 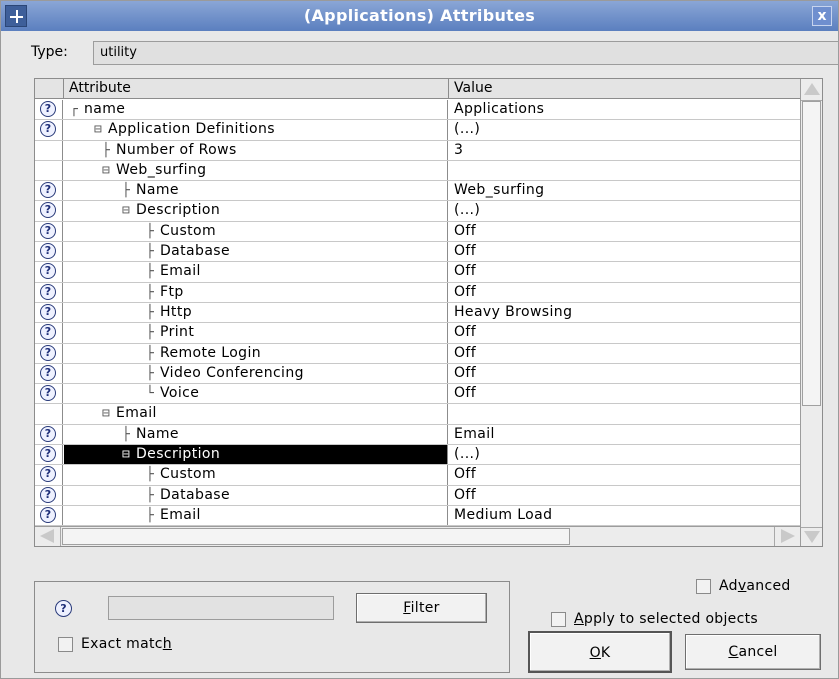 I want to click on attribute-cell: ├ Number of Rows, so click(x=256, y=150).